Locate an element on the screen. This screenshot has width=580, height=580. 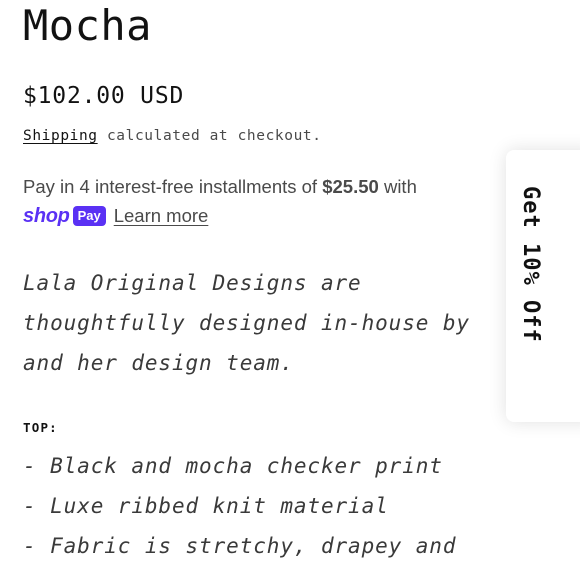
description-line: and her design team. is located at coordinates (158, 363).